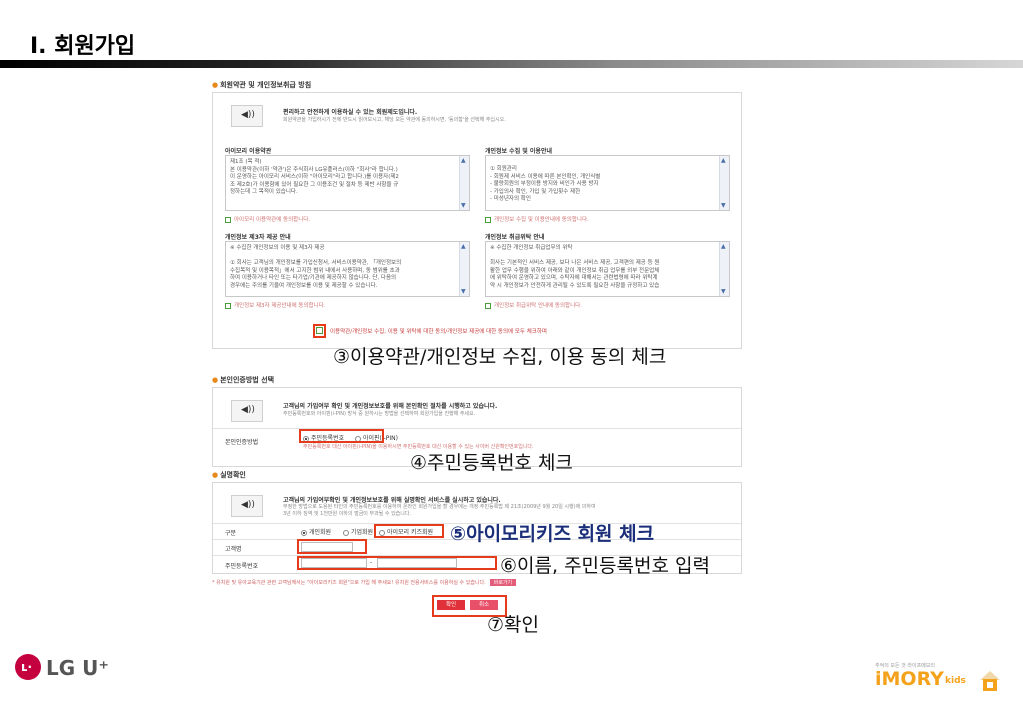 The width and height of the screenshot is (1023, 708). What do you see at coordinates (503, 582) in the screenshot?
I see `kids-shortcut-button: 바로가기` at bounding box center [503, 582].